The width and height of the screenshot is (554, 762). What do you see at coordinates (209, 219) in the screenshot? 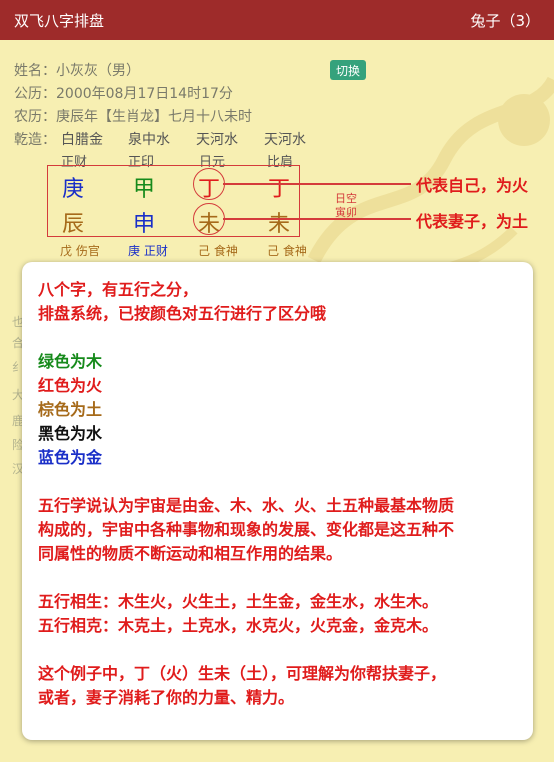
I see `day-branch-highlight-circle` at bounding box center [209, 219].